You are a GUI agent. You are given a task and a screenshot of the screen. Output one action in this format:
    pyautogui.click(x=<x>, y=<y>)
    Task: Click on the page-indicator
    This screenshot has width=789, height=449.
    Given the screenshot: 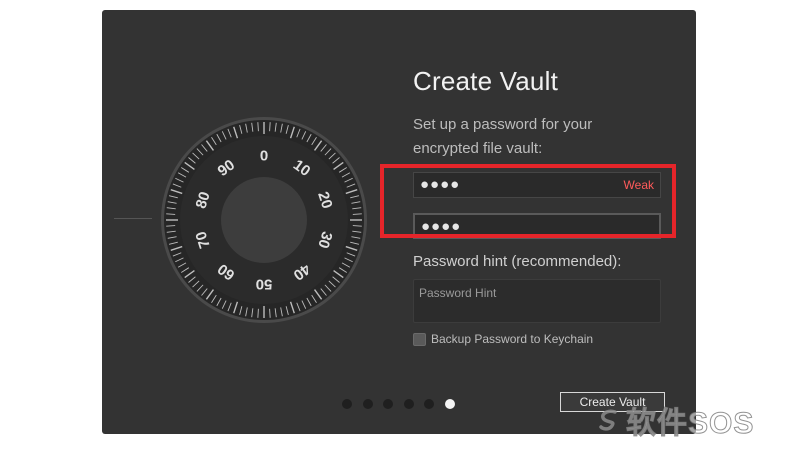 What is the action you would take?
    pyautogui.click(x=404, y=404)
    